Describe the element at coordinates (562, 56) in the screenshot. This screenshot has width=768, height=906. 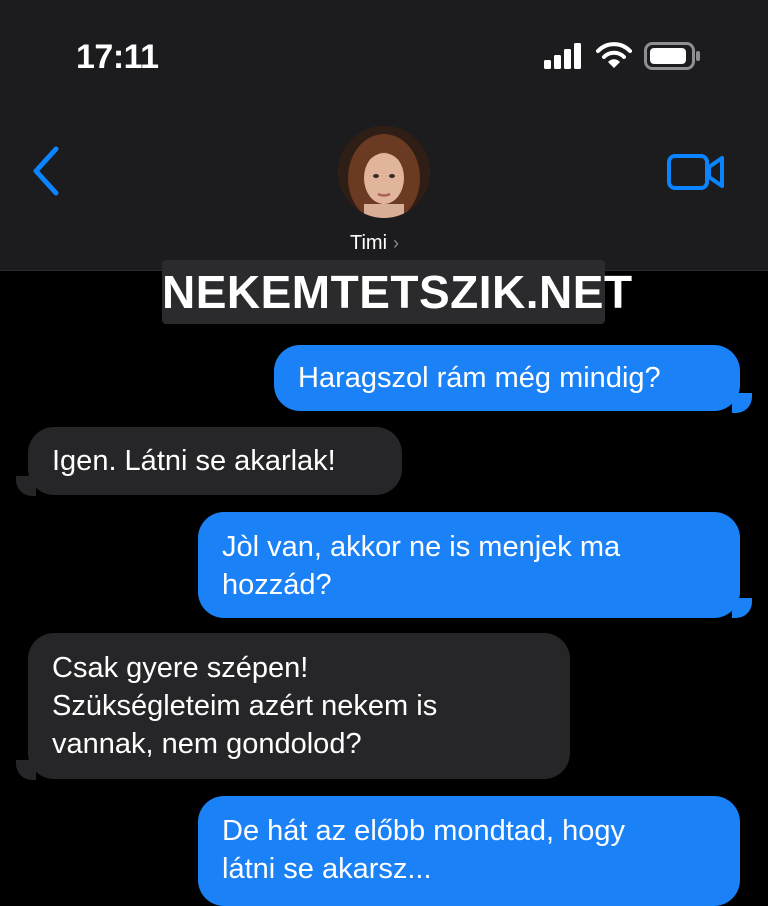
I see `cellular-signal-icon` at that location.